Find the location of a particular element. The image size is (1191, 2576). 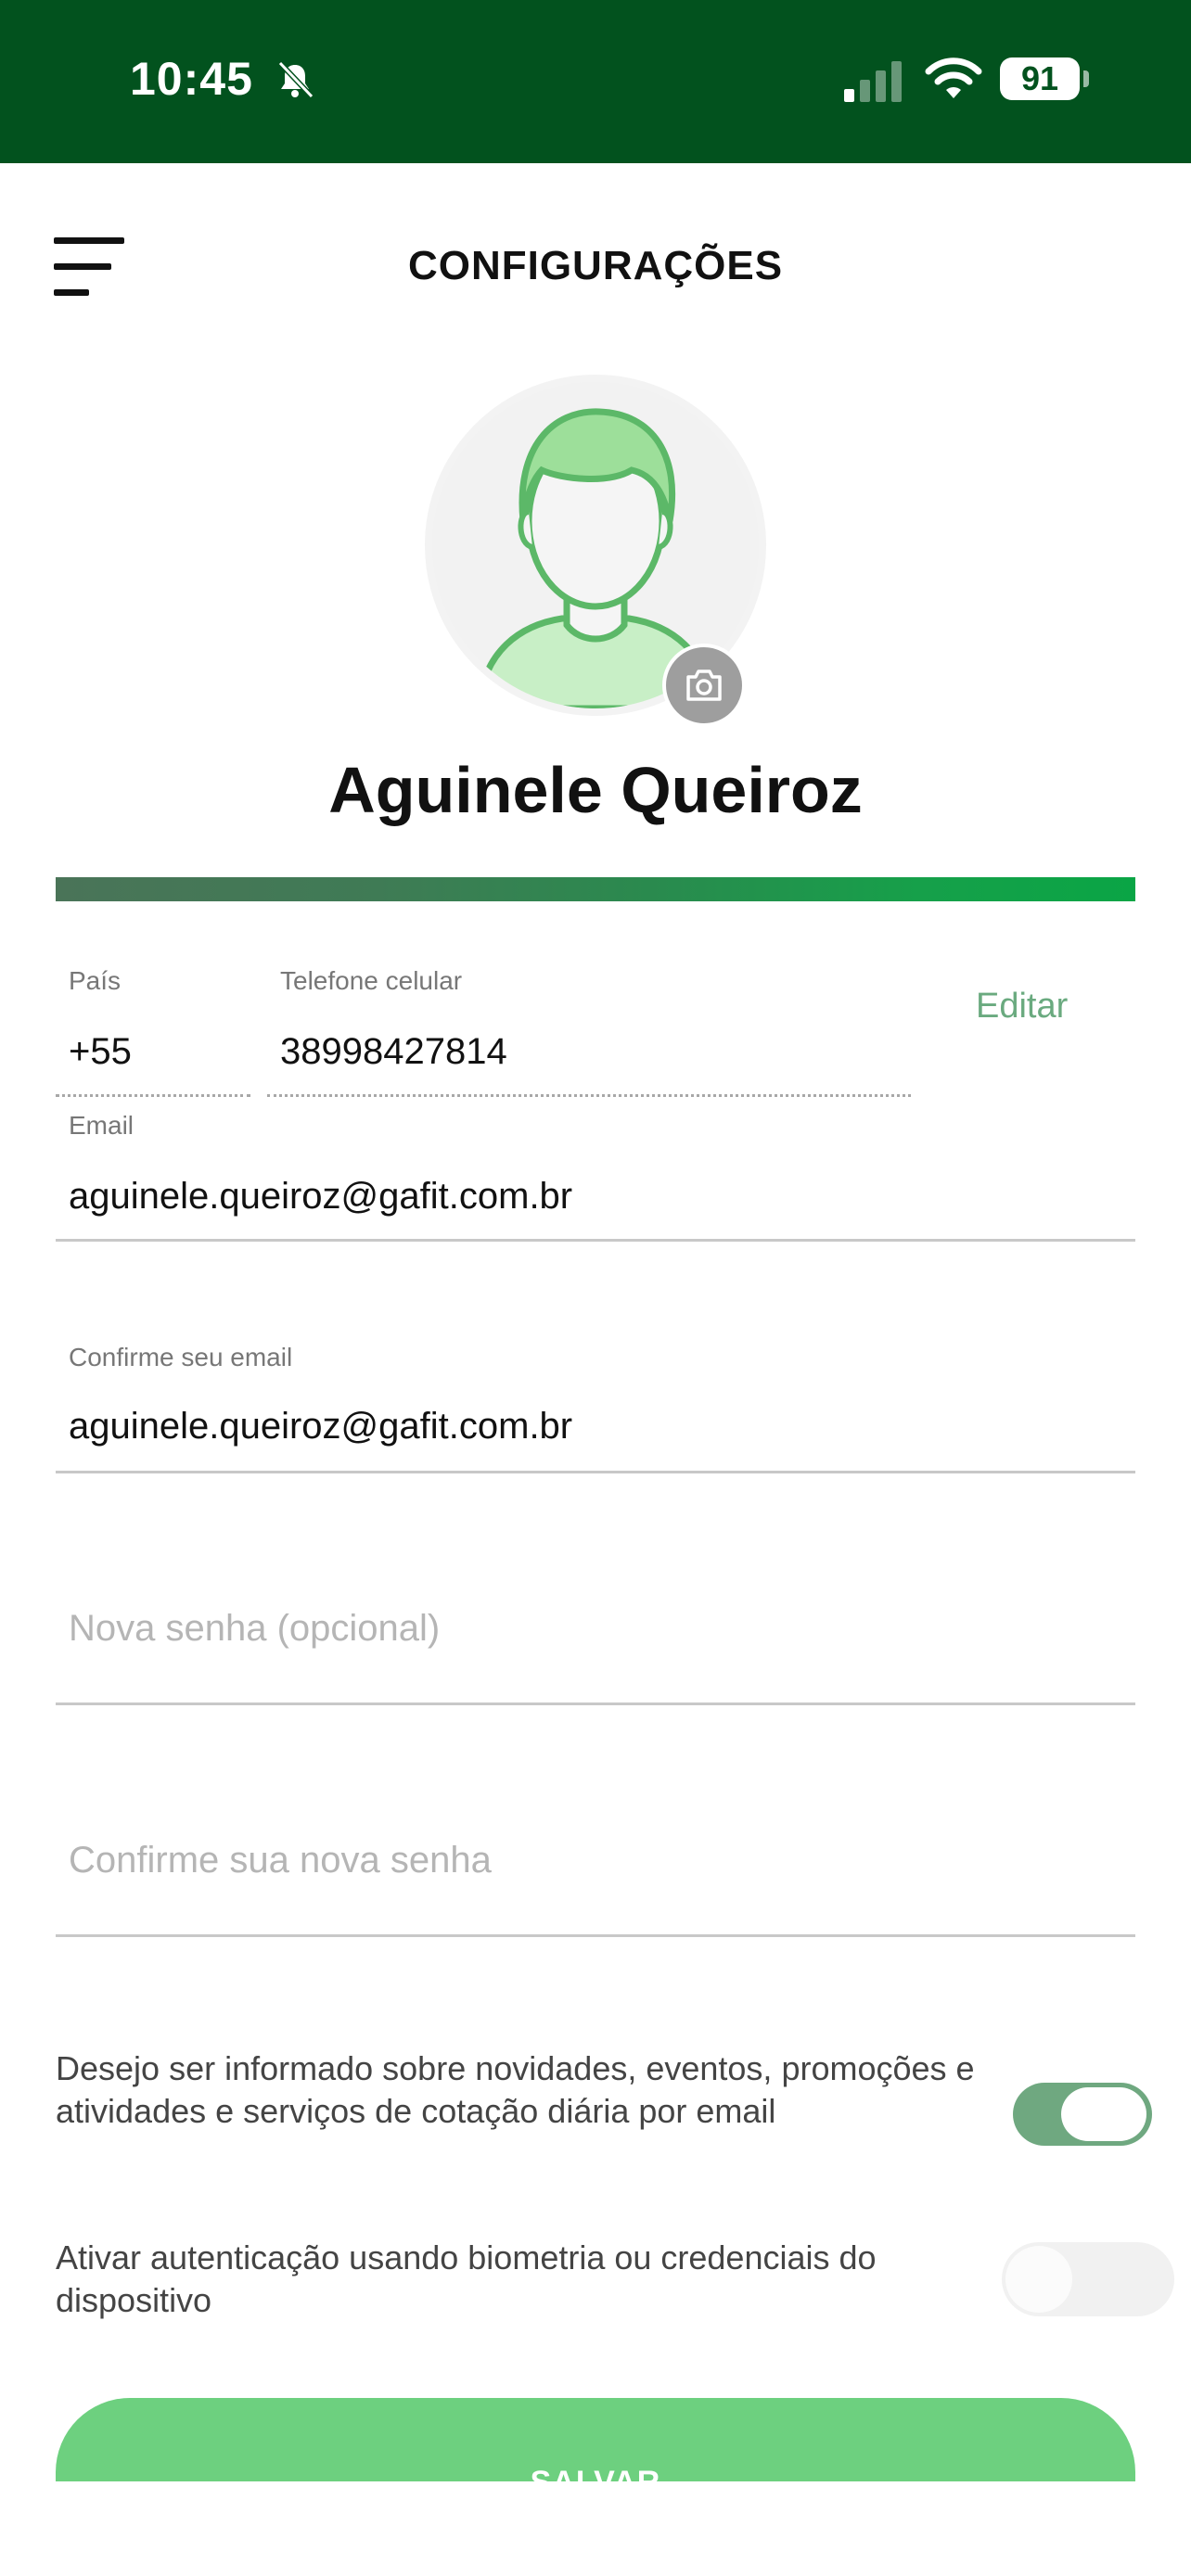

edit-phone-link: Editar is located at coordinates (1022, 1007).